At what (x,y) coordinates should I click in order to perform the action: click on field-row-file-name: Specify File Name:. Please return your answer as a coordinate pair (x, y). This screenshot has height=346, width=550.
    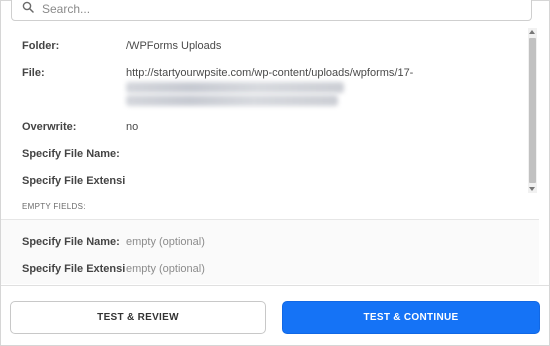
    Looking at the image, I should click on (74, 154).